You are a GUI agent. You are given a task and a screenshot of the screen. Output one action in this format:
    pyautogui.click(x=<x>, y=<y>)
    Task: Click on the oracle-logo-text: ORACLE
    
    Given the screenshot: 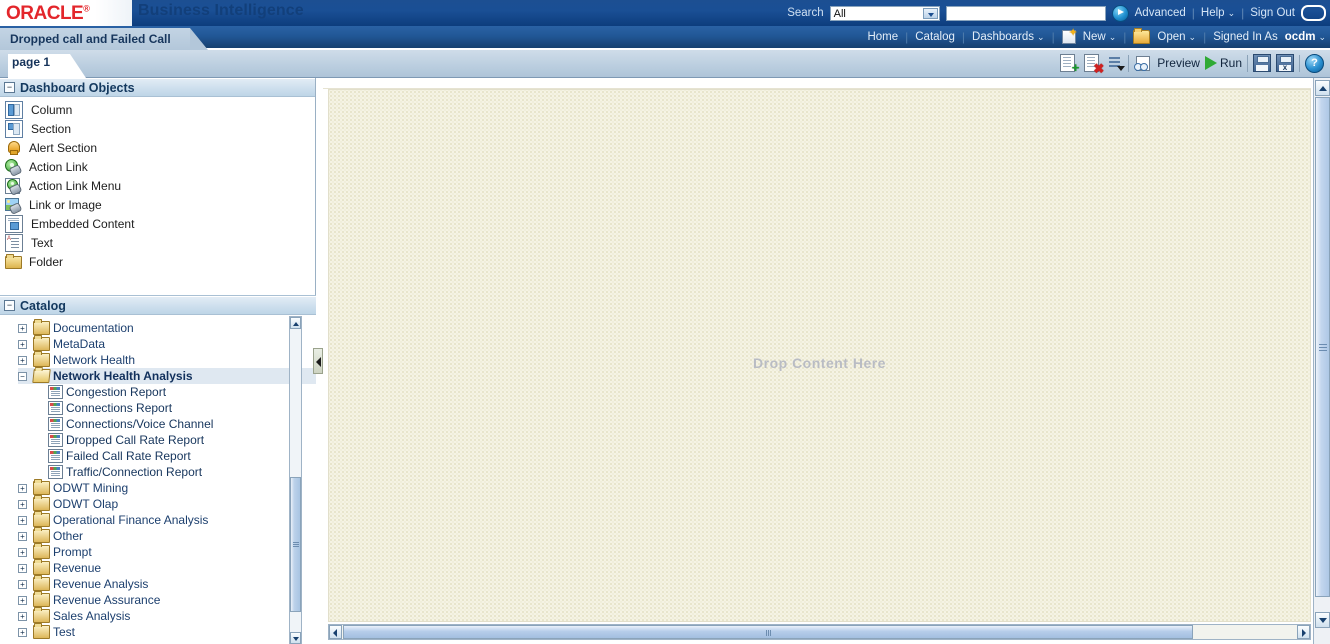 What is the action you would take?
    pyautogui.click(x=45, y=13)
    